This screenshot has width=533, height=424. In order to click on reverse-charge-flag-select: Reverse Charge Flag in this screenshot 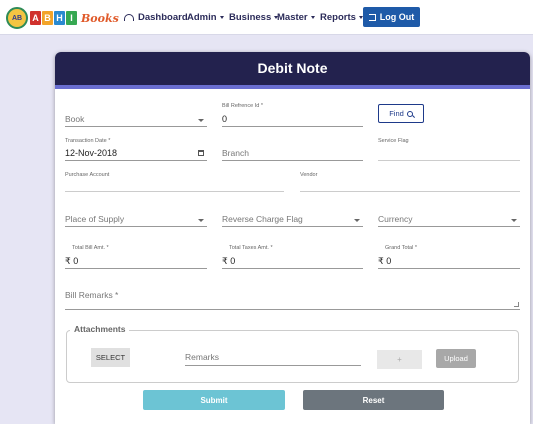, I will do `click(292, 220)`.